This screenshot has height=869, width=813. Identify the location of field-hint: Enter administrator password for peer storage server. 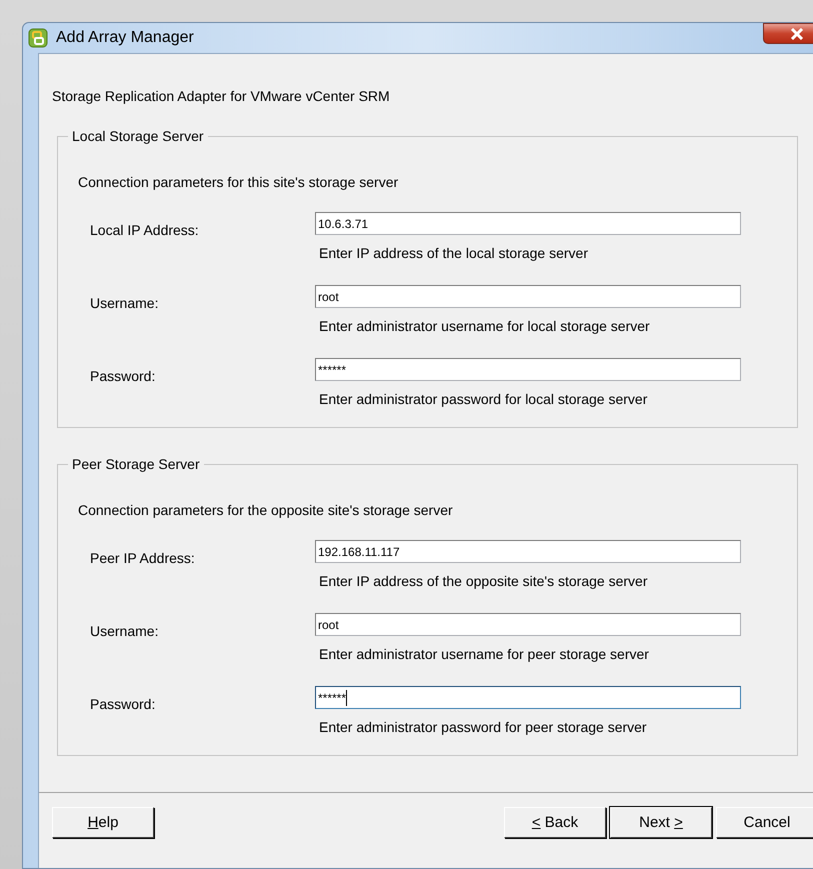
(483, 727).